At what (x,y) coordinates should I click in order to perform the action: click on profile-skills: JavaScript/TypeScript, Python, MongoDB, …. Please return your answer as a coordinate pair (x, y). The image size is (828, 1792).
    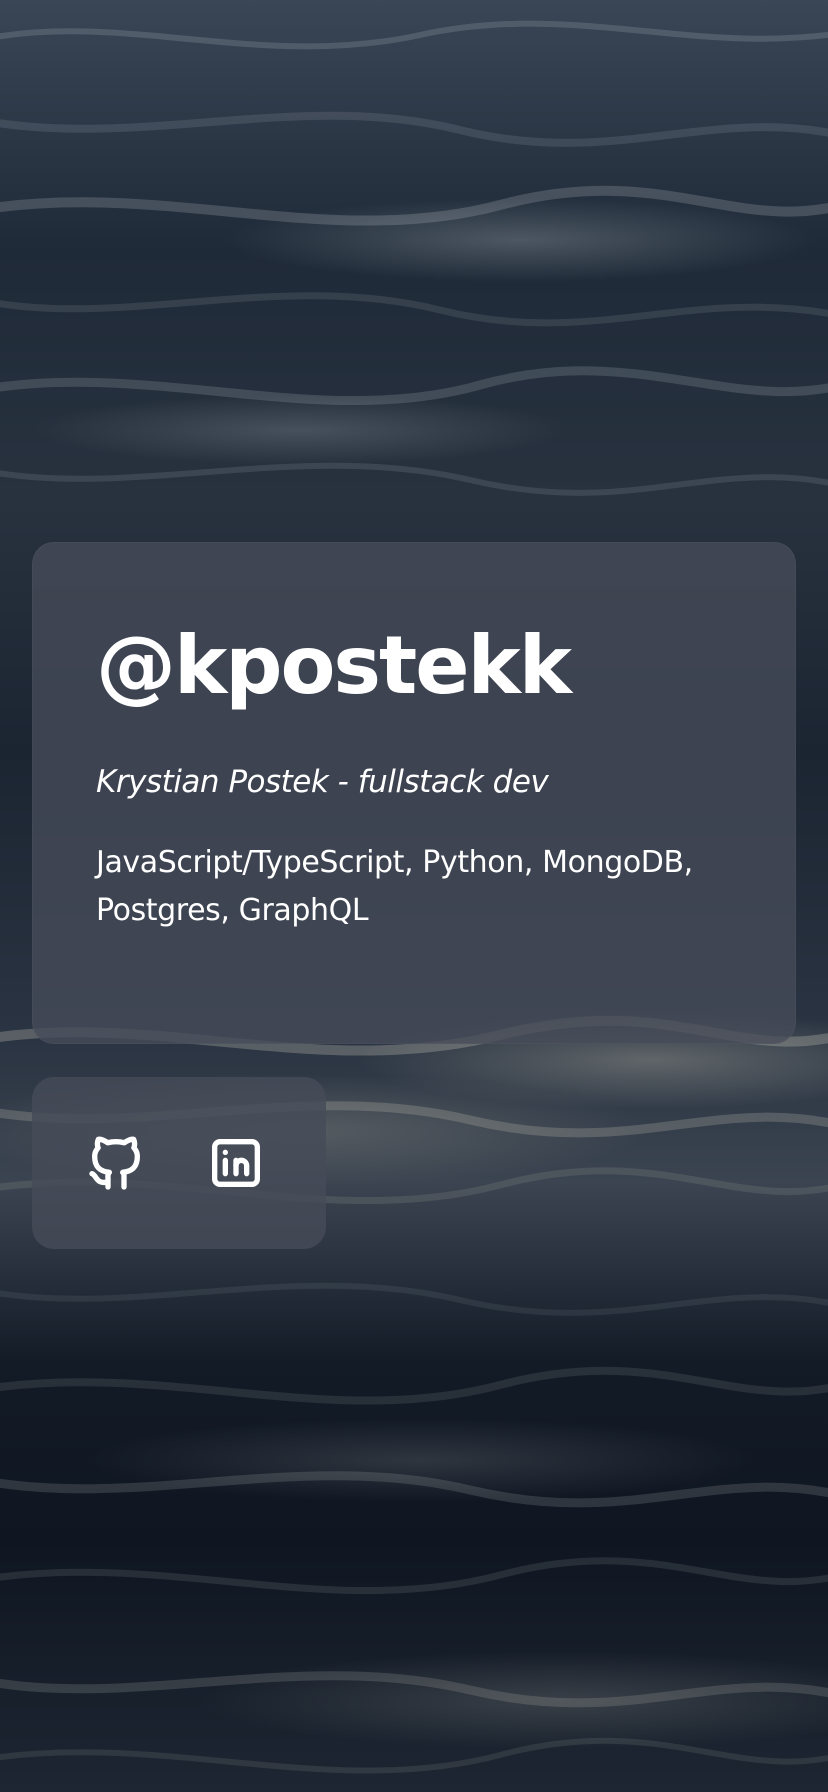
    Looking at the image, I should click on (394, 887).